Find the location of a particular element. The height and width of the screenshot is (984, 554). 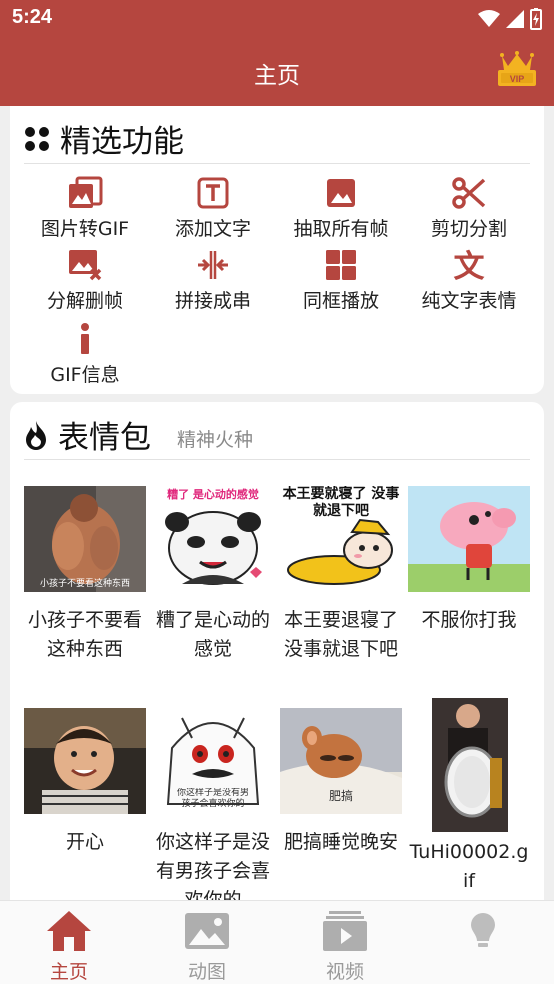

video-icon is located at coordinates (345, 931).